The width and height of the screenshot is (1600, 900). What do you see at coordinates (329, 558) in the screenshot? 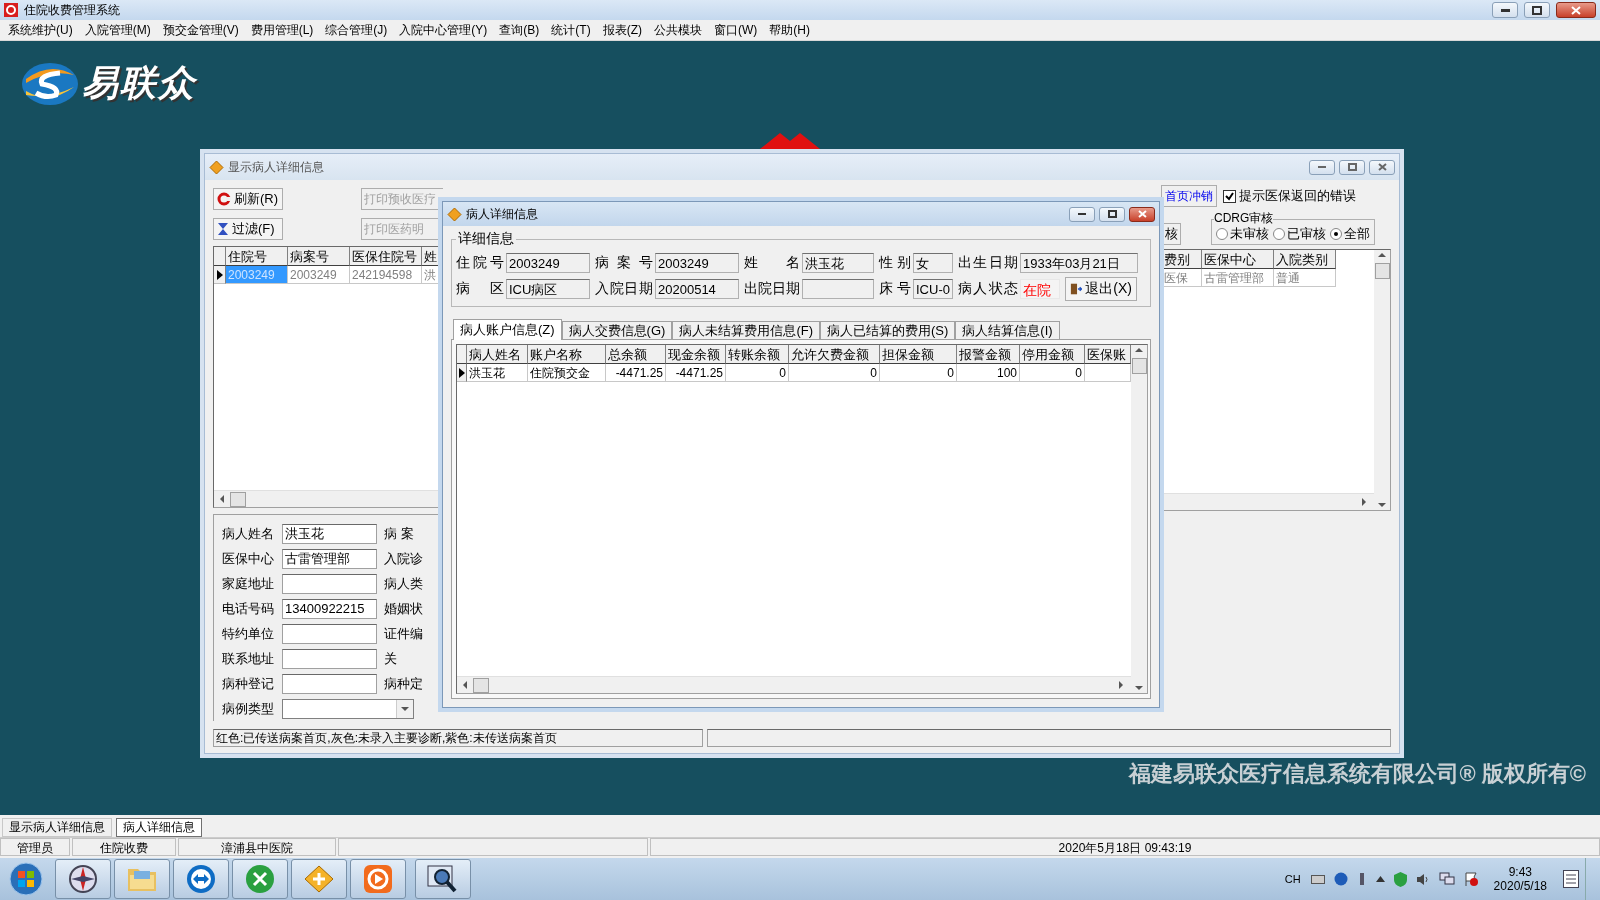
I see `text-field: 古雷管理部` at bounding box center [329, 558].